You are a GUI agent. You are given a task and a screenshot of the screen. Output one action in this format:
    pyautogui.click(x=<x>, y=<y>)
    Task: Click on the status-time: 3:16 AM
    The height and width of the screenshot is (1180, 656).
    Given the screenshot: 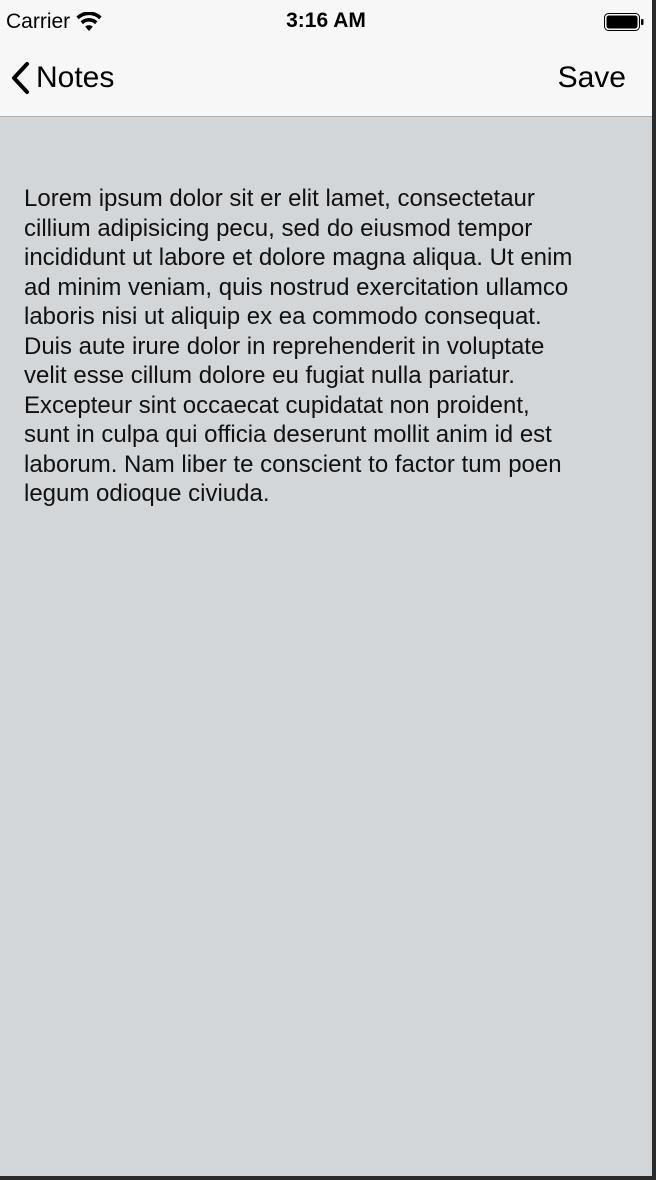 What is the action you would take?
    pyautogui.click(x=326, y=20)
    